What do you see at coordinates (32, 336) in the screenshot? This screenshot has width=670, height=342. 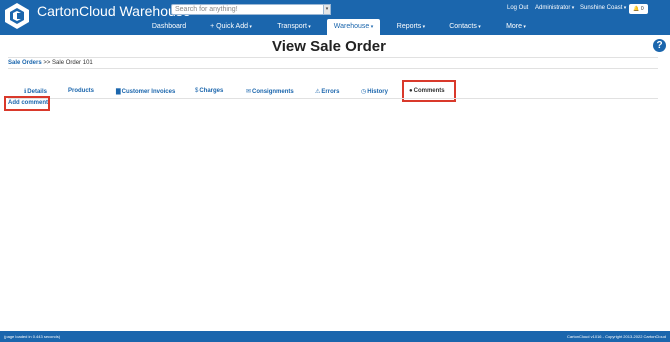 I see `page-load-time: (page loaded in 0.443 seconds)` at bounding box center [32, 336].